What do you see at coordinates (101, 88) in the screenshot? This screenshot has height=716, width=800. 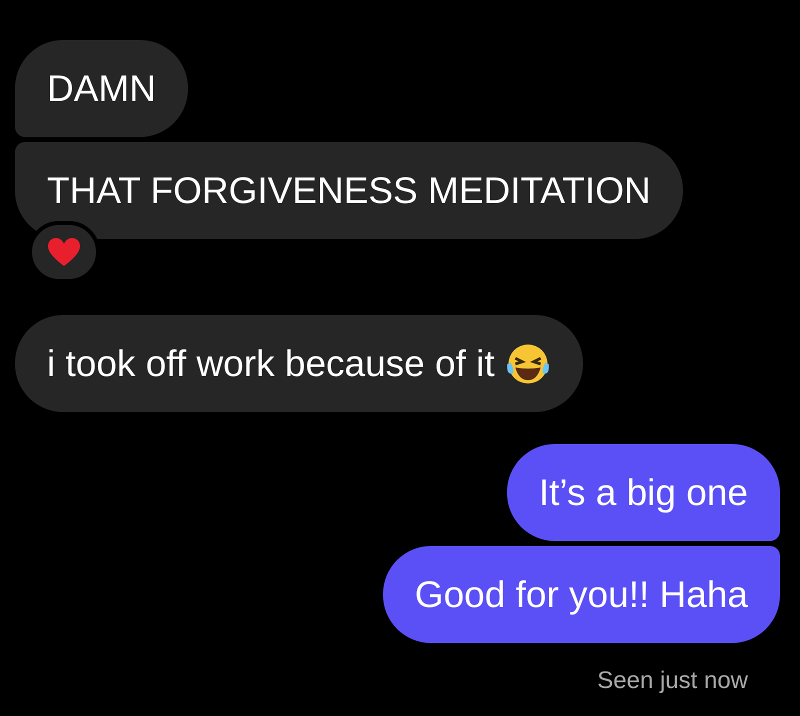 I see `message-text: DAMN` at bounding box center [101, 88].